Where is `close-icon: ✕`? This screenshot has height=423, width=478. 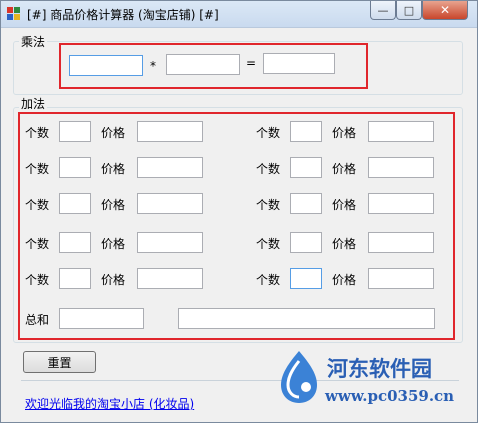
close-icon: ✕ is located at coordinates (445, 10).